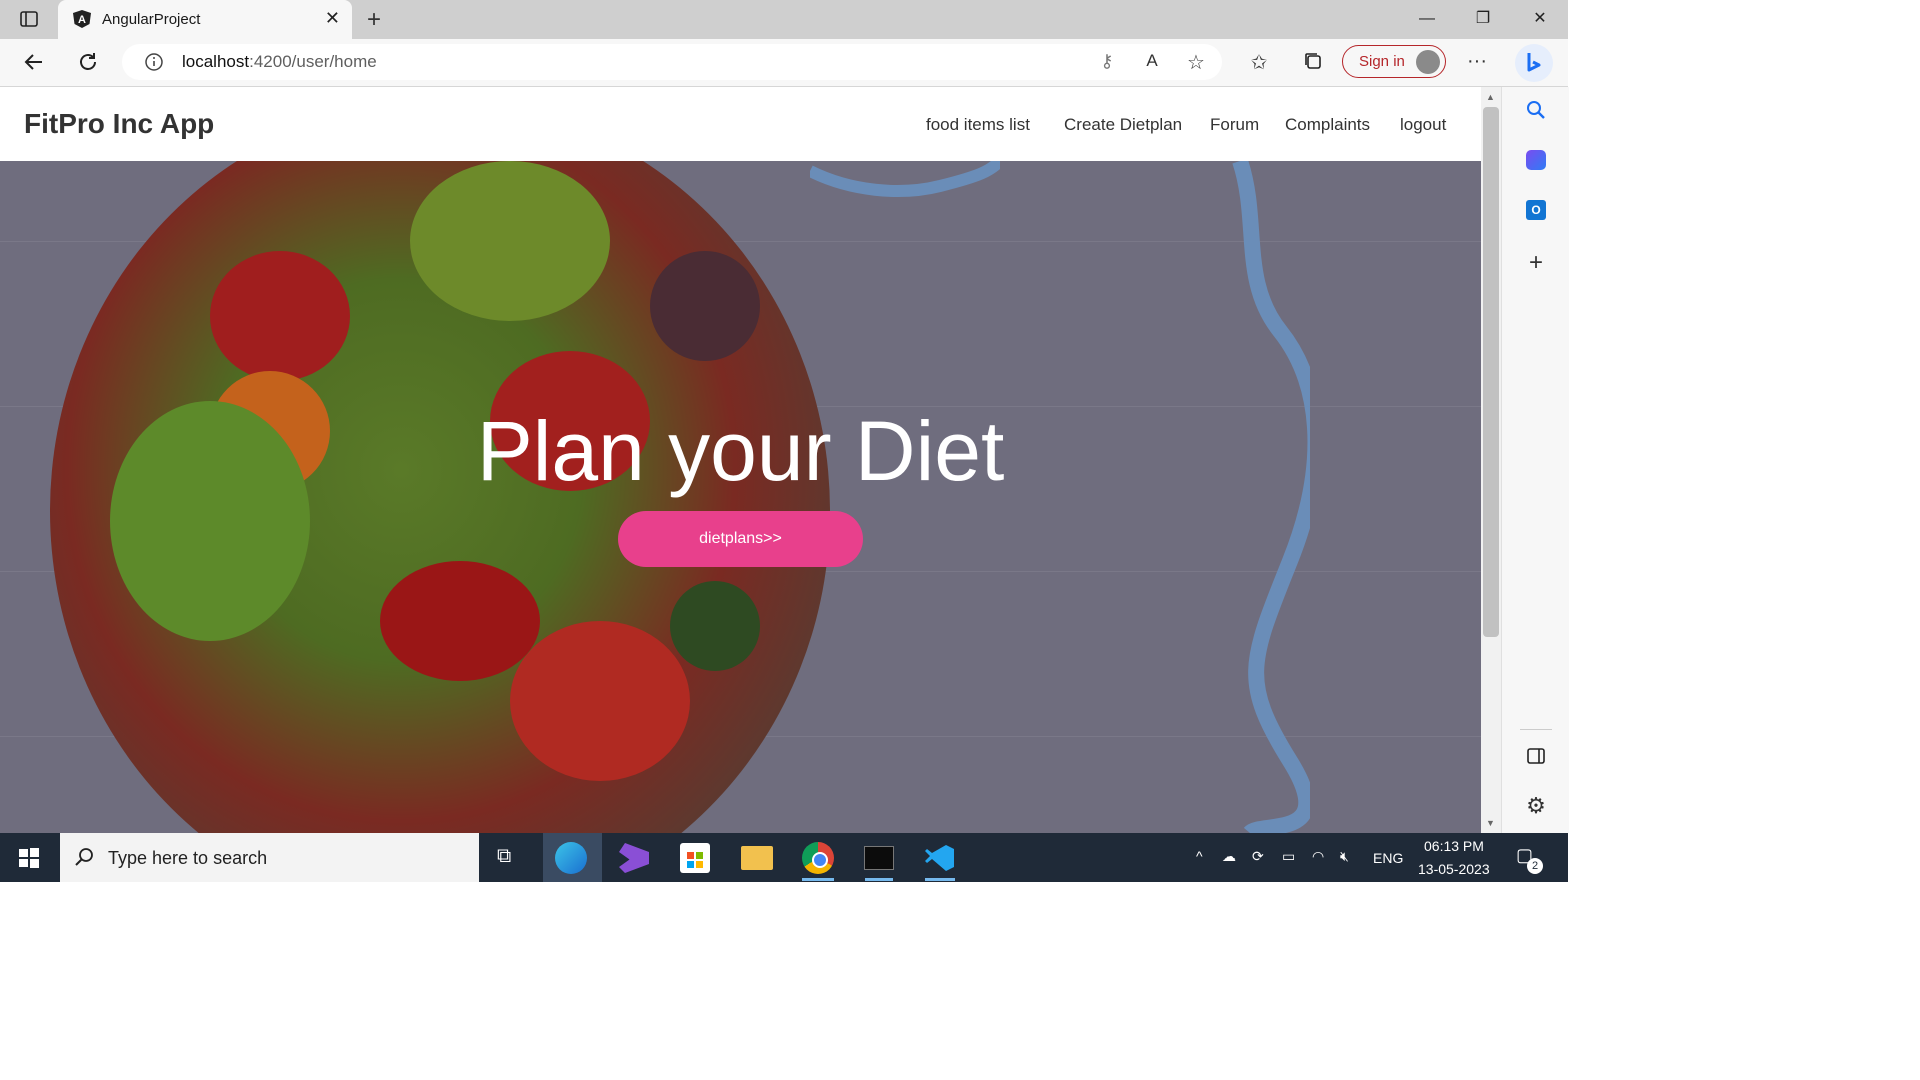  What do you see at coordinates (1483, 19) in the screenshot?
I see `restore-icon: ❐` at bounding box center [1483, 19].